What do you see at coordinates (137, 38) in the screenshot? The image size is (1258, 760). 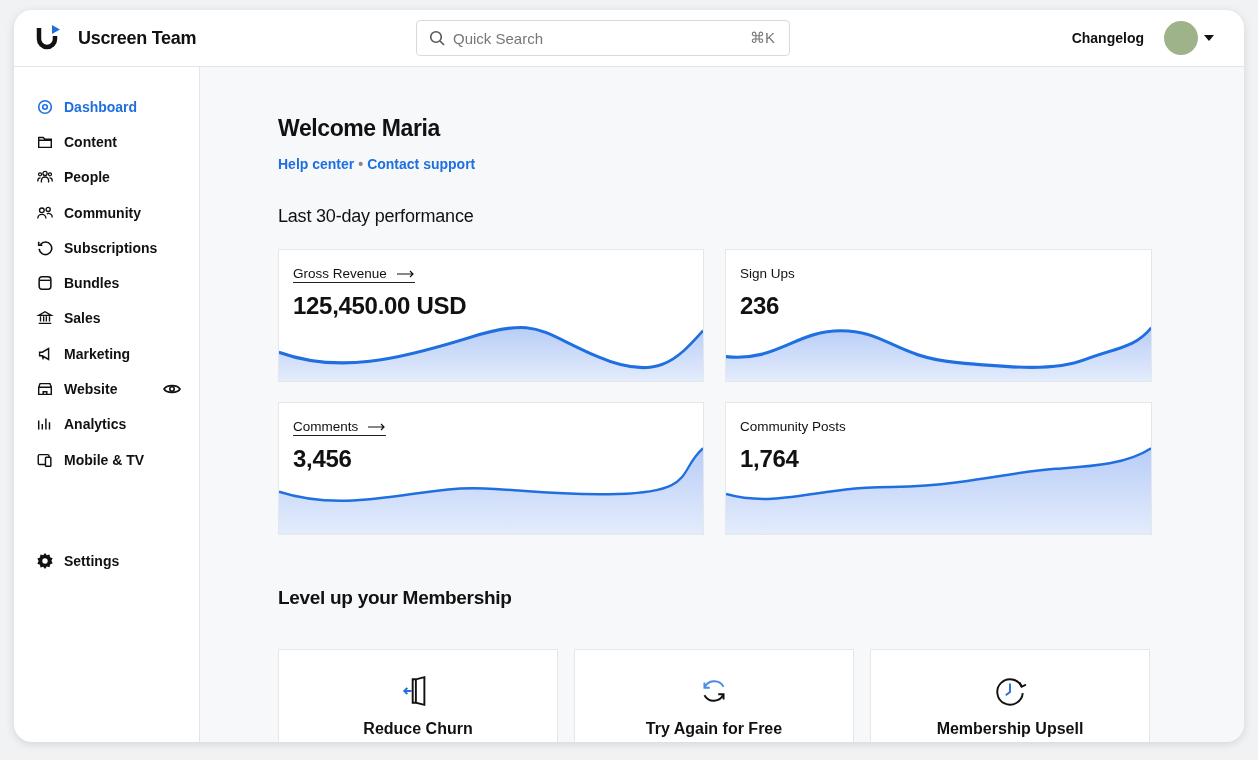 I see `brand-name: Uscreen Team` at bounding box center [137, 38].